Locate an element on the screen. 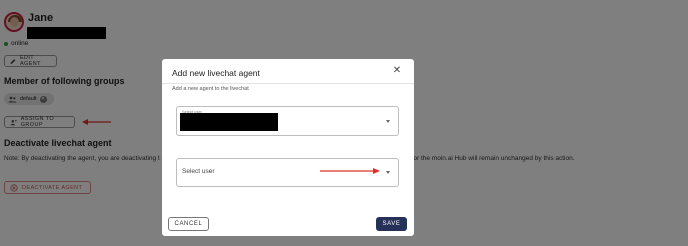 This screenshot has width=688, height=246. redacted-selected-user is located at coordinates (229, 122).